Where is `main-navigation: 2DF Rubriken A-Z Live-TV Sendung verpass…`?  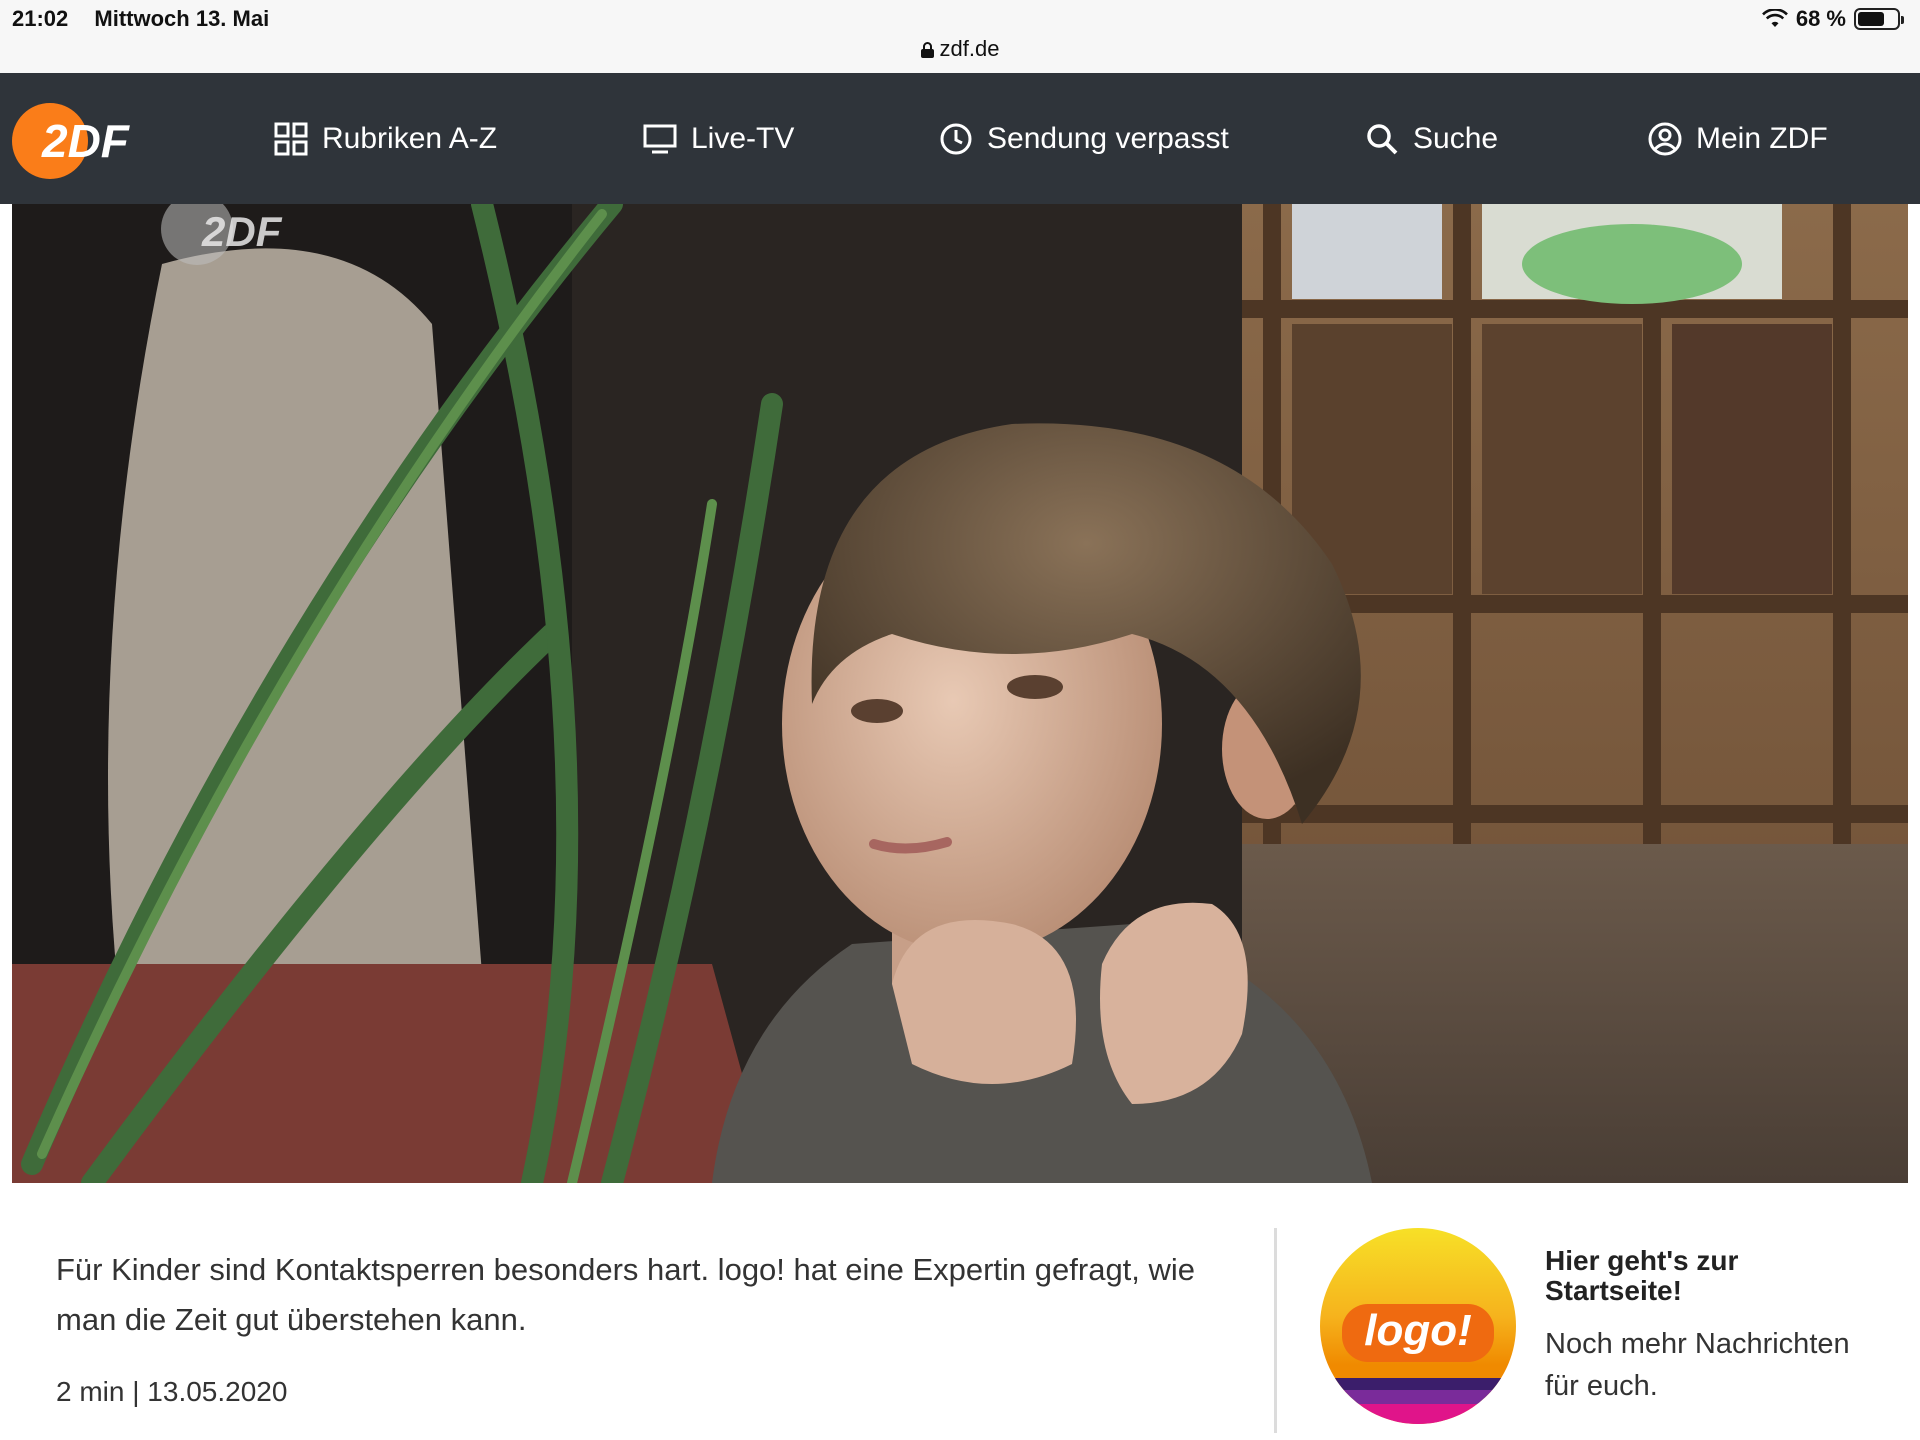
main-navigation: 2DF Rubriken A-Z Live-TV Sendung verpass… is located at coordinates (960, 138).